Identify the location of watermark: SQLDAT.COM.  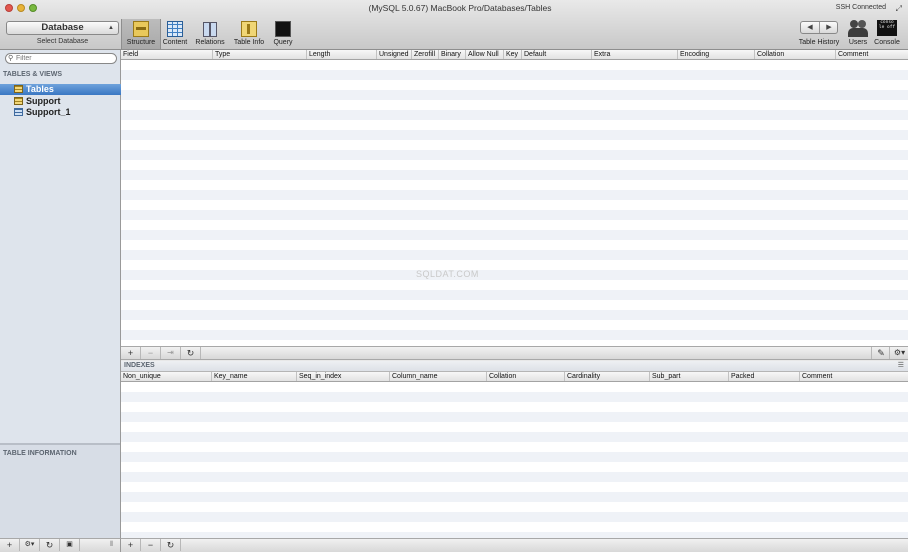
(447, 274).